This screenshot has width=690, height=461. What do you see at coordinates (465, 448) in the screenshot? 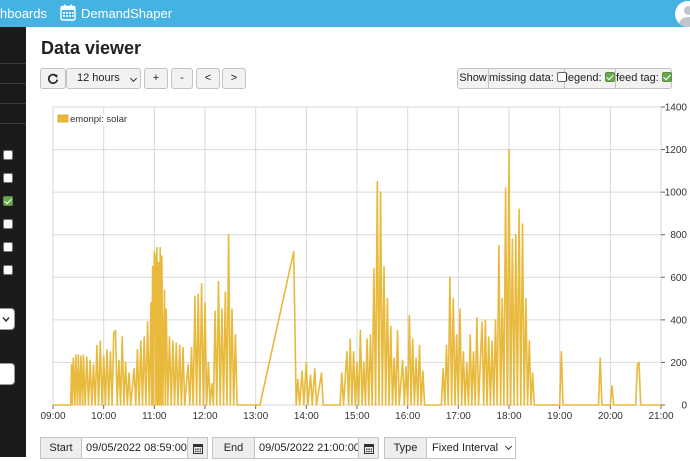
I see `type-value: Fixed Interval` at bounding box center [465, 448].